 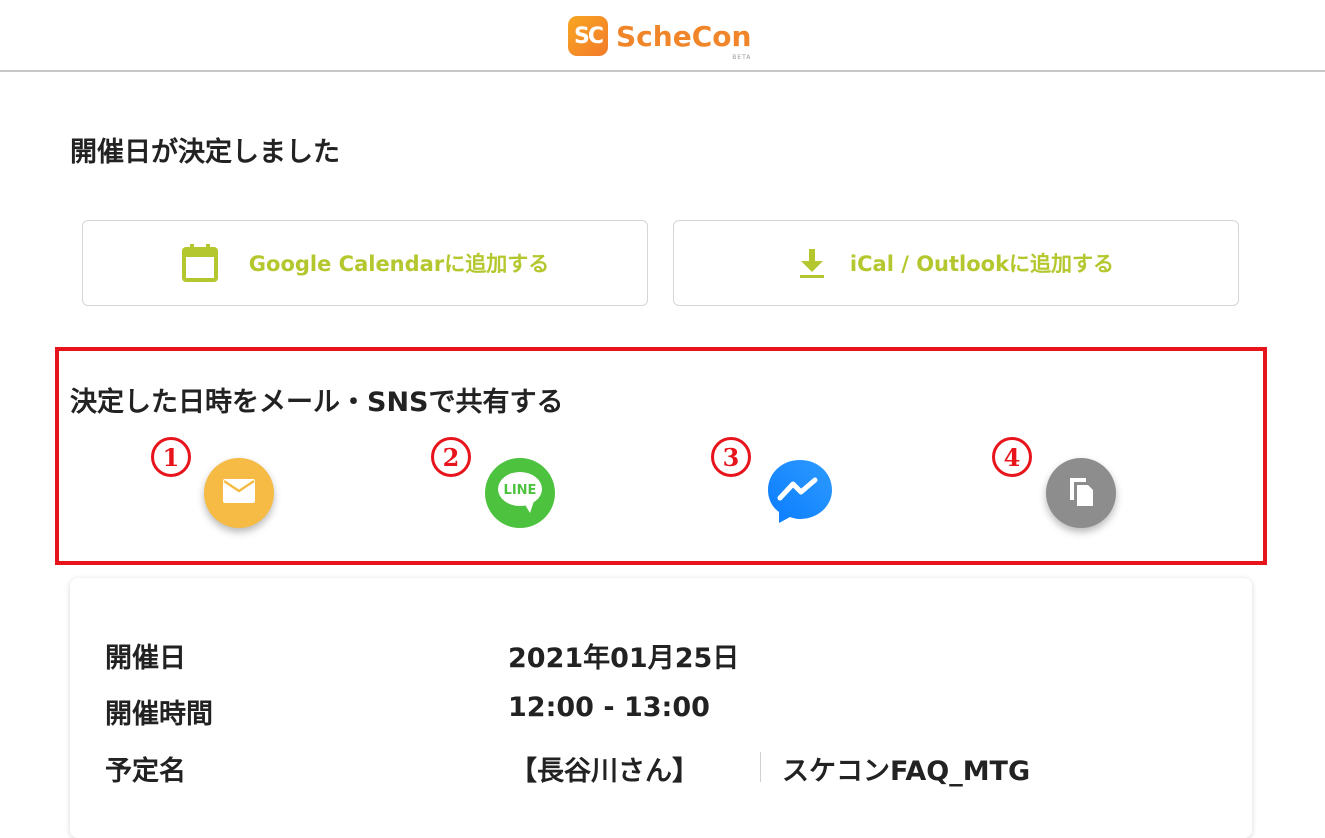 I want to click on schecon-logo: SC ScheCon BETA, so click(x=660, y=37).